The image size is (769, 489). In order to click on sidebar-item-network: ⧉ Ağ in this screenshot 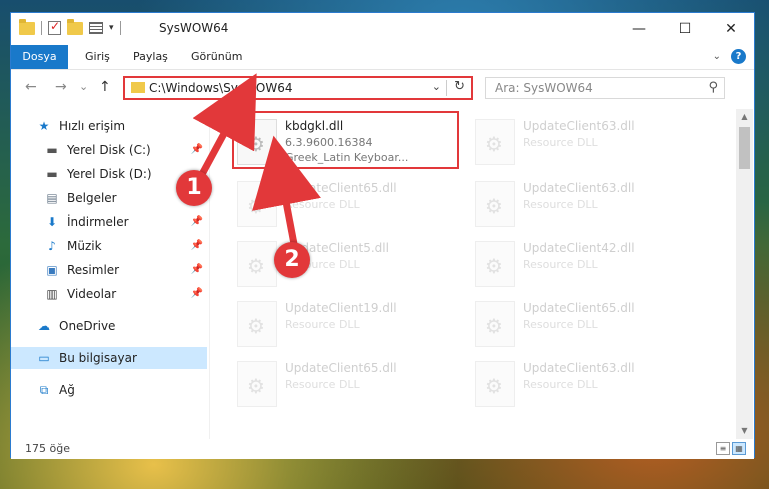, I will do `click(122, 390)`.